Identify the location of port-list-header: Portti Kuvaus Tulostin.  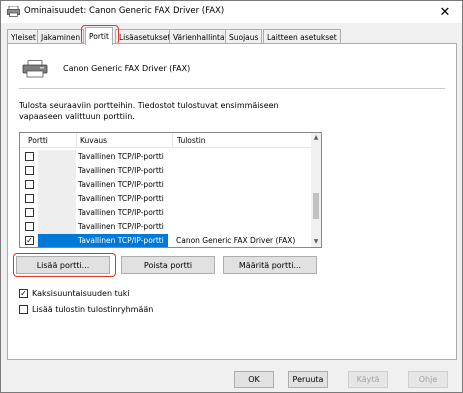
(165, 140).